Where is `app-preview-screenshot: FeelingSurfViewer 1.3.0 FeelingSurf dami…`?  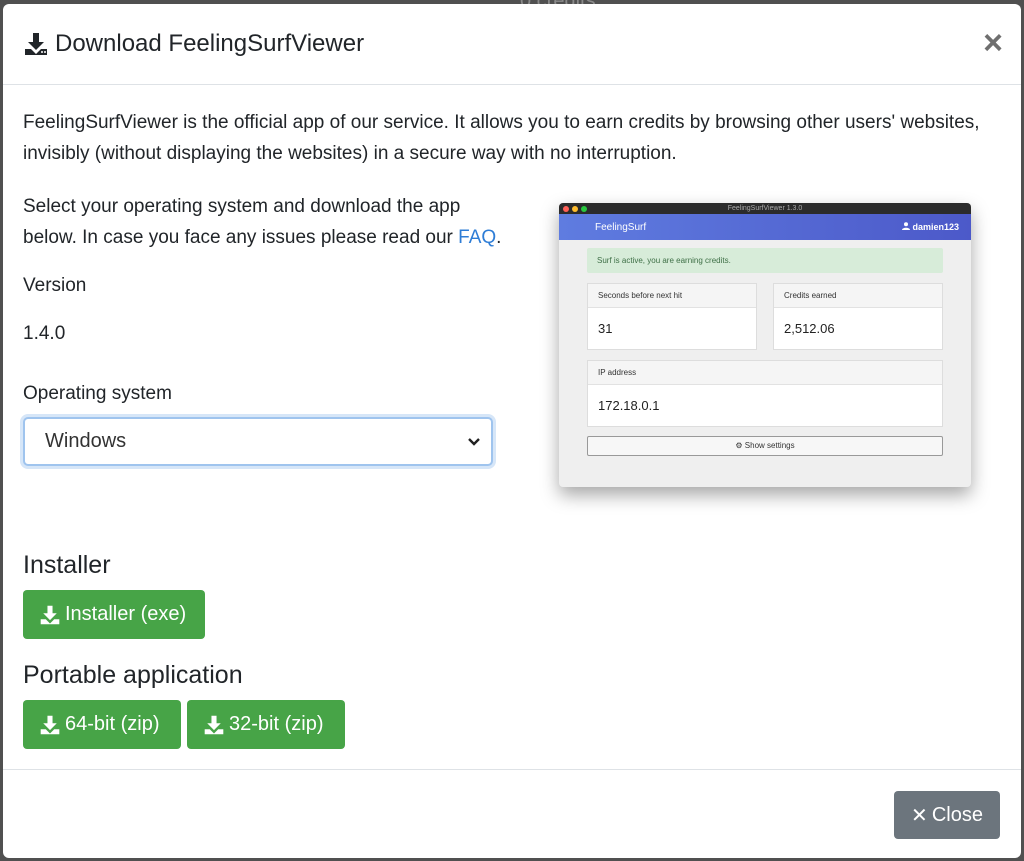
app-preview-screenshot: FeelingSurfViewer 1.3.0 FeelingSurf dami… is located at coordinates (765, 345).